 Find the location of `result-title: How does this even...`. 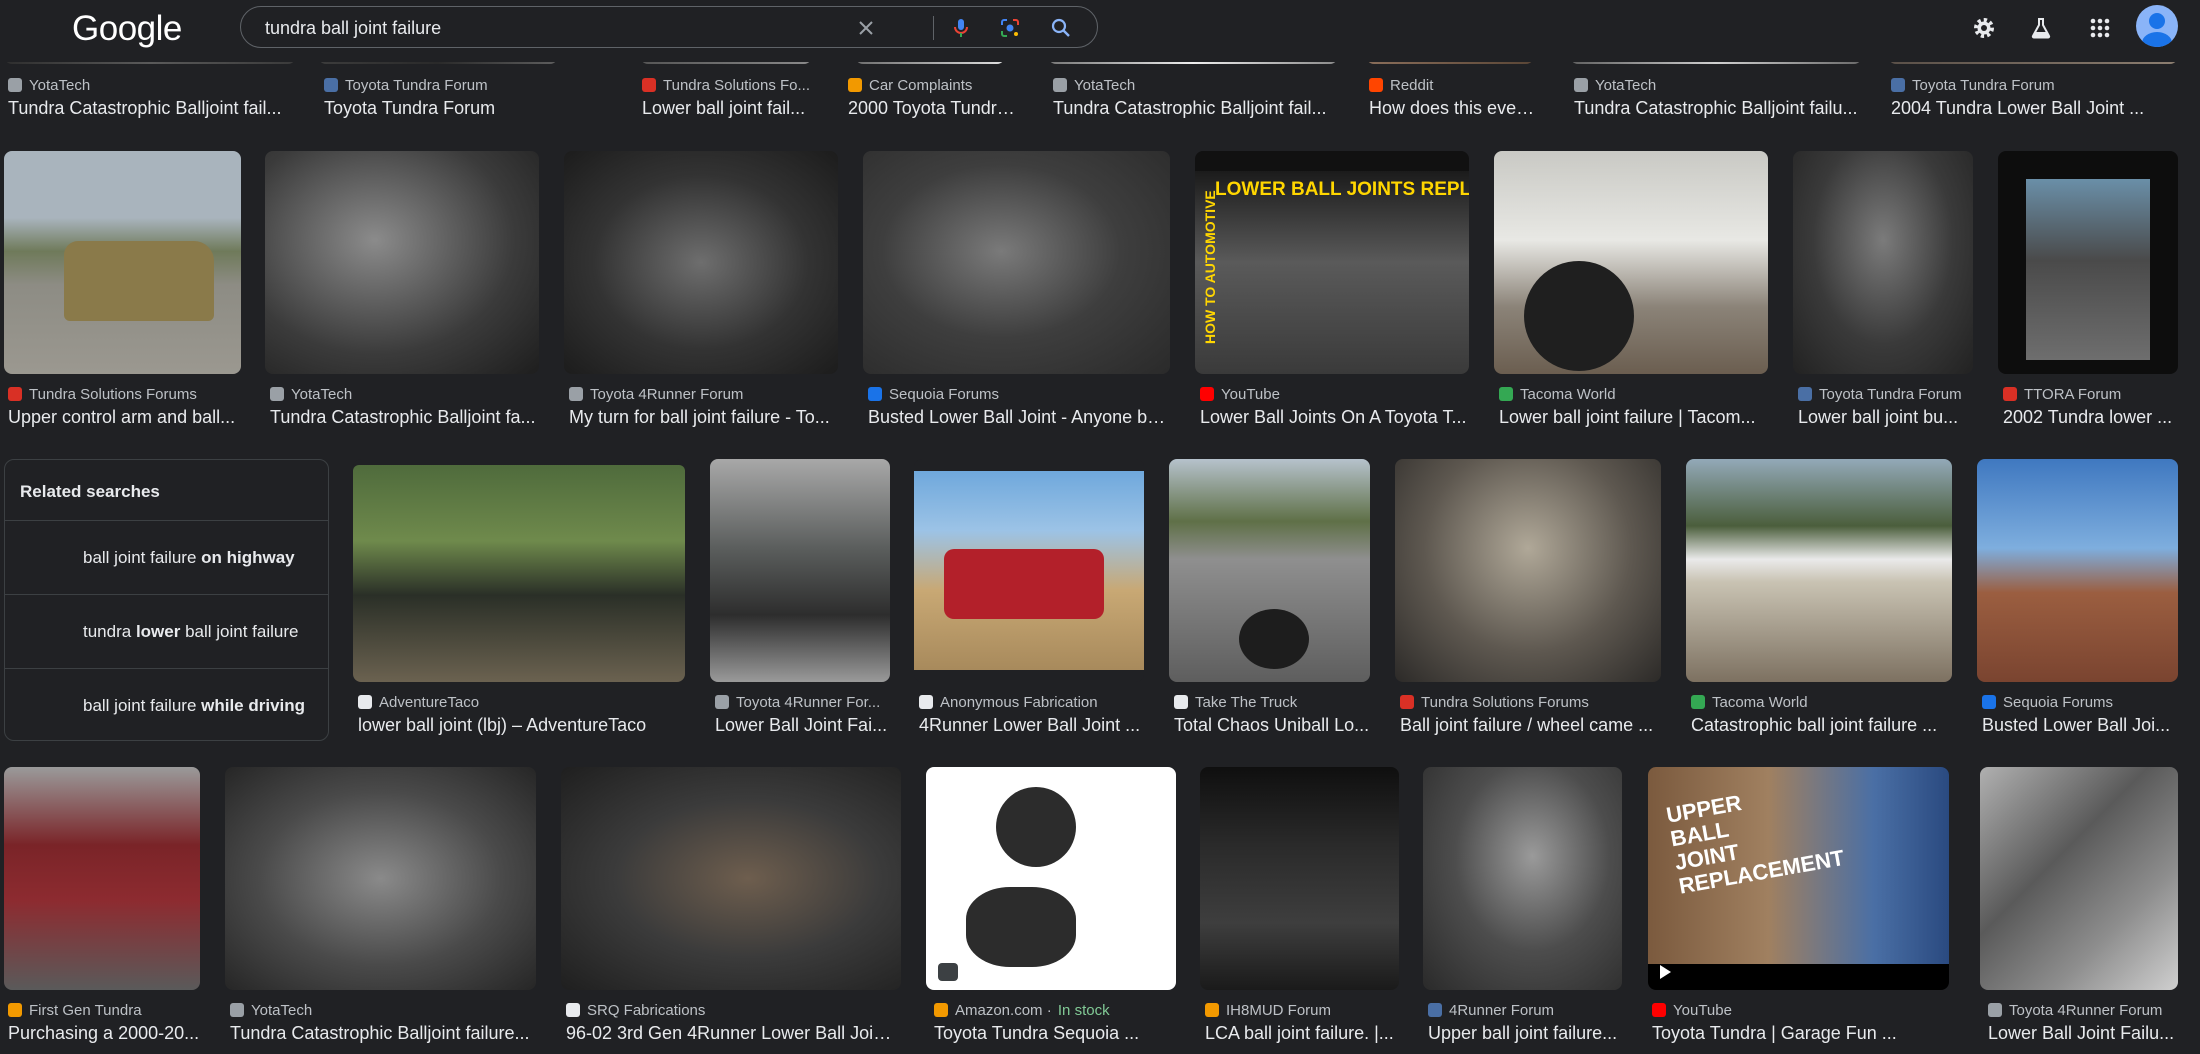

result-title: How does this even... is located at coordinates (1455, 109).